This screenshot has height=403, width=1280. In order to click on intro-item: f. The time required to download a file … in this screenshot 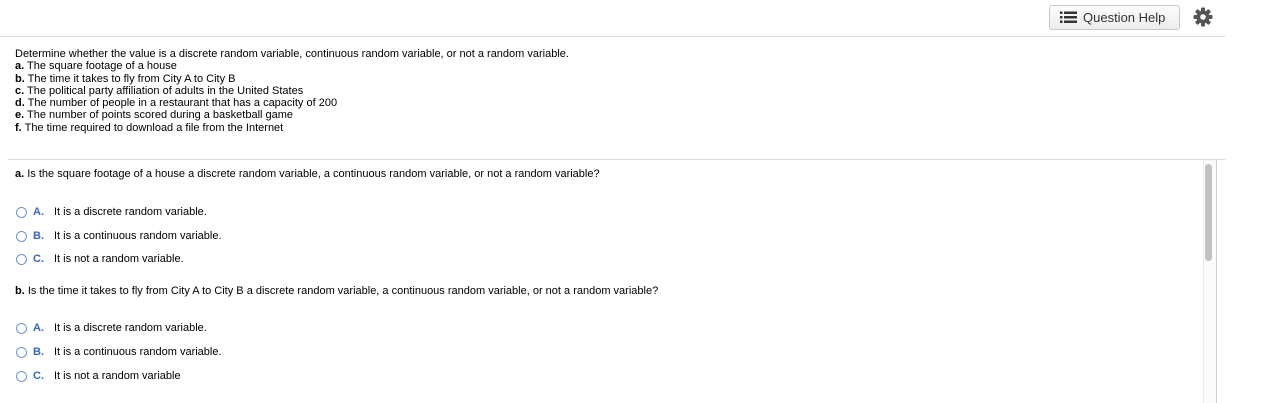, I will do `click(149, 127)`.